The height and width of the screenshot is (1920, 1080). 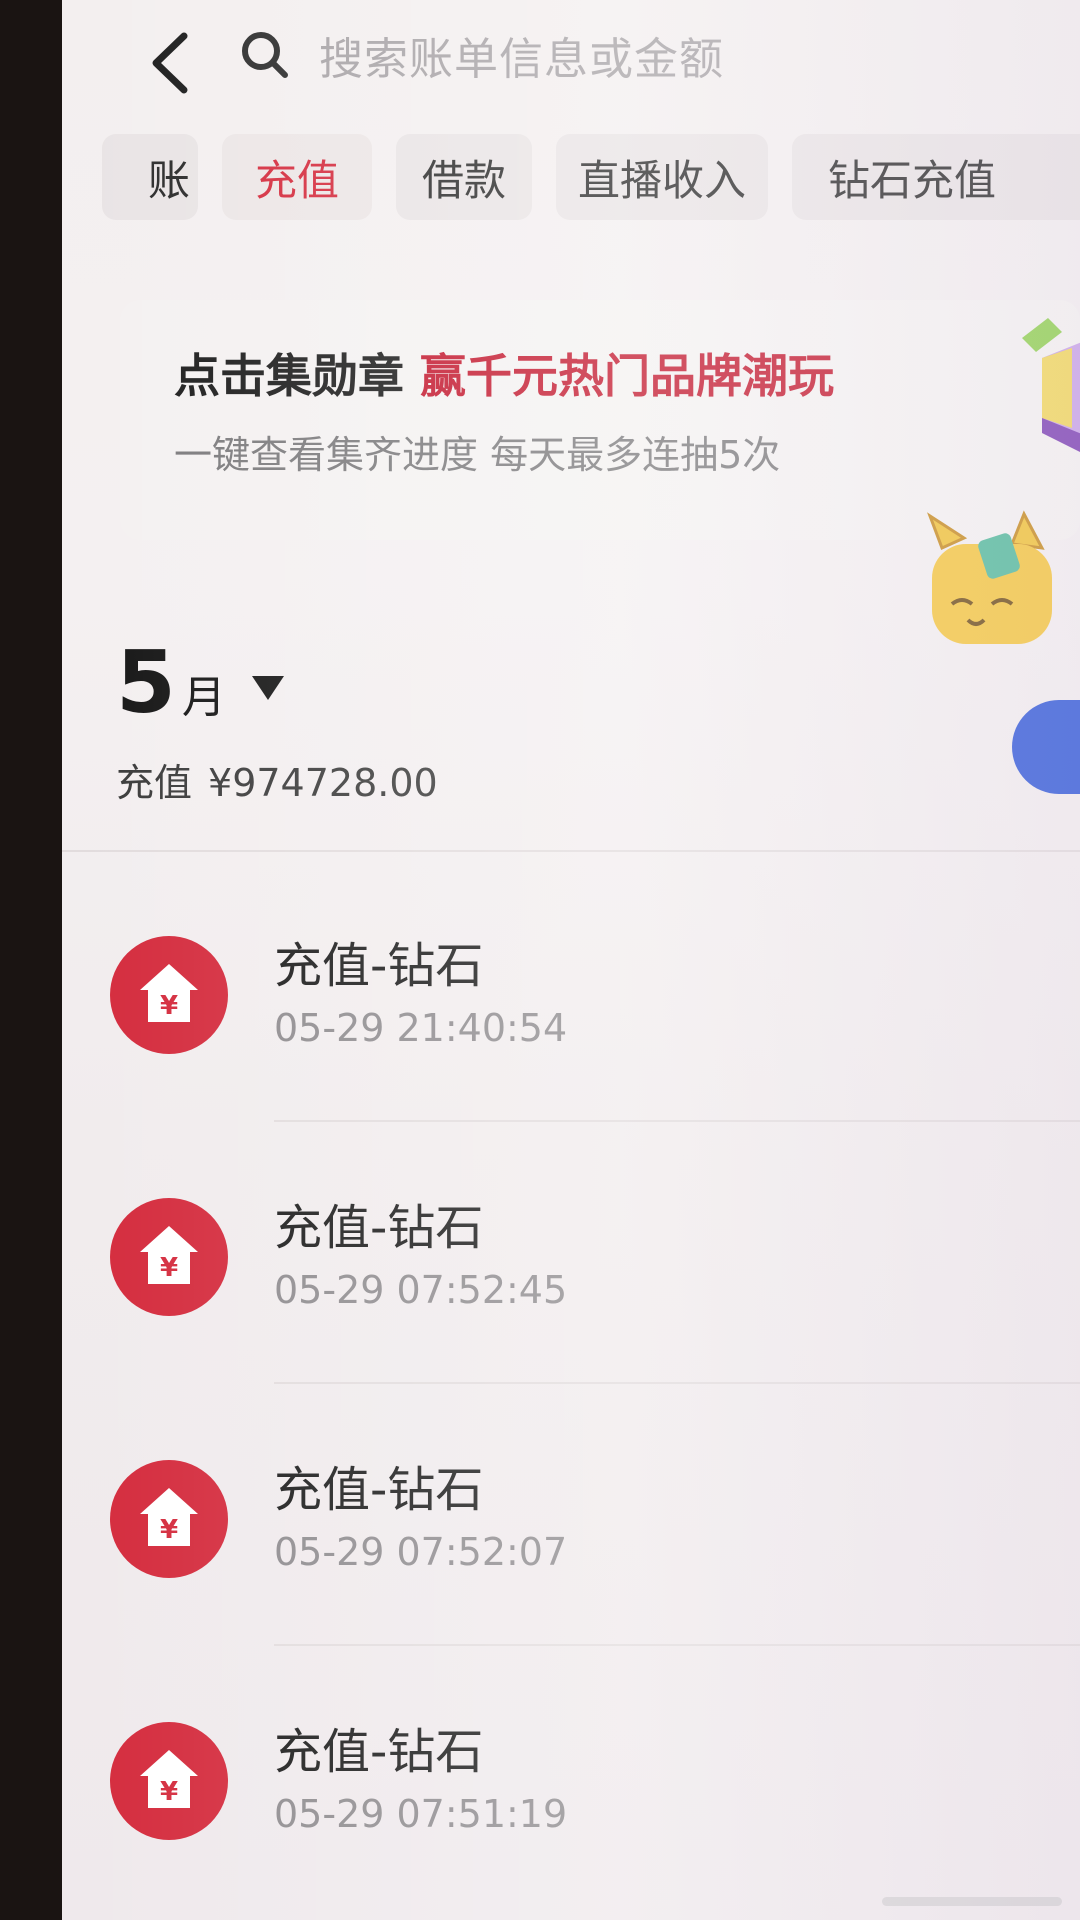 What do you see at coordinates (168, 180) in the screenshot?
I see `tab-label: 账` at bounding box center [168, 180].